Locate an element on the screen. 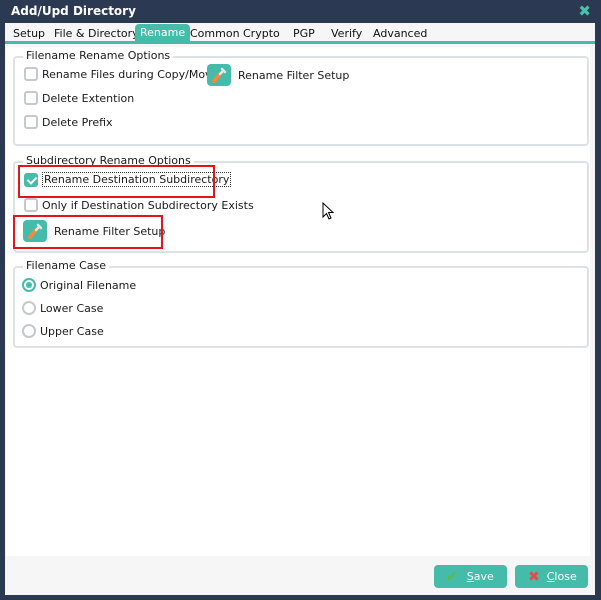 The width and height of the screenshot is (601, 600). radio-original-filename: Original Filename is located at coordinates (79, 285).